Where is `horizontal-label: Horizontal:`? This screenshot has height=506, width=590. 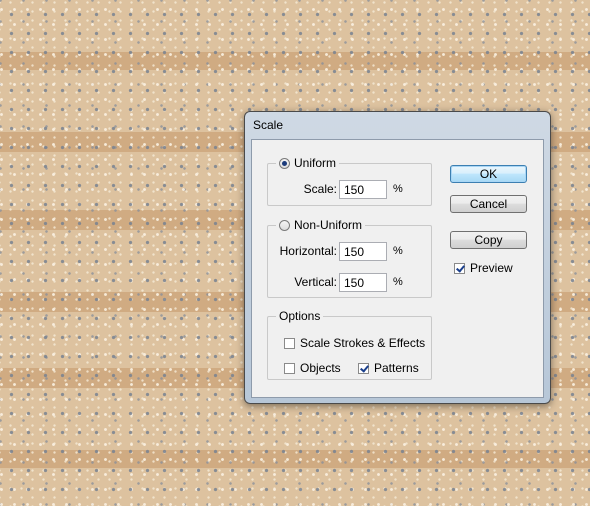
horizontal-label: Horizontal: is located at coordinates (308, 251).